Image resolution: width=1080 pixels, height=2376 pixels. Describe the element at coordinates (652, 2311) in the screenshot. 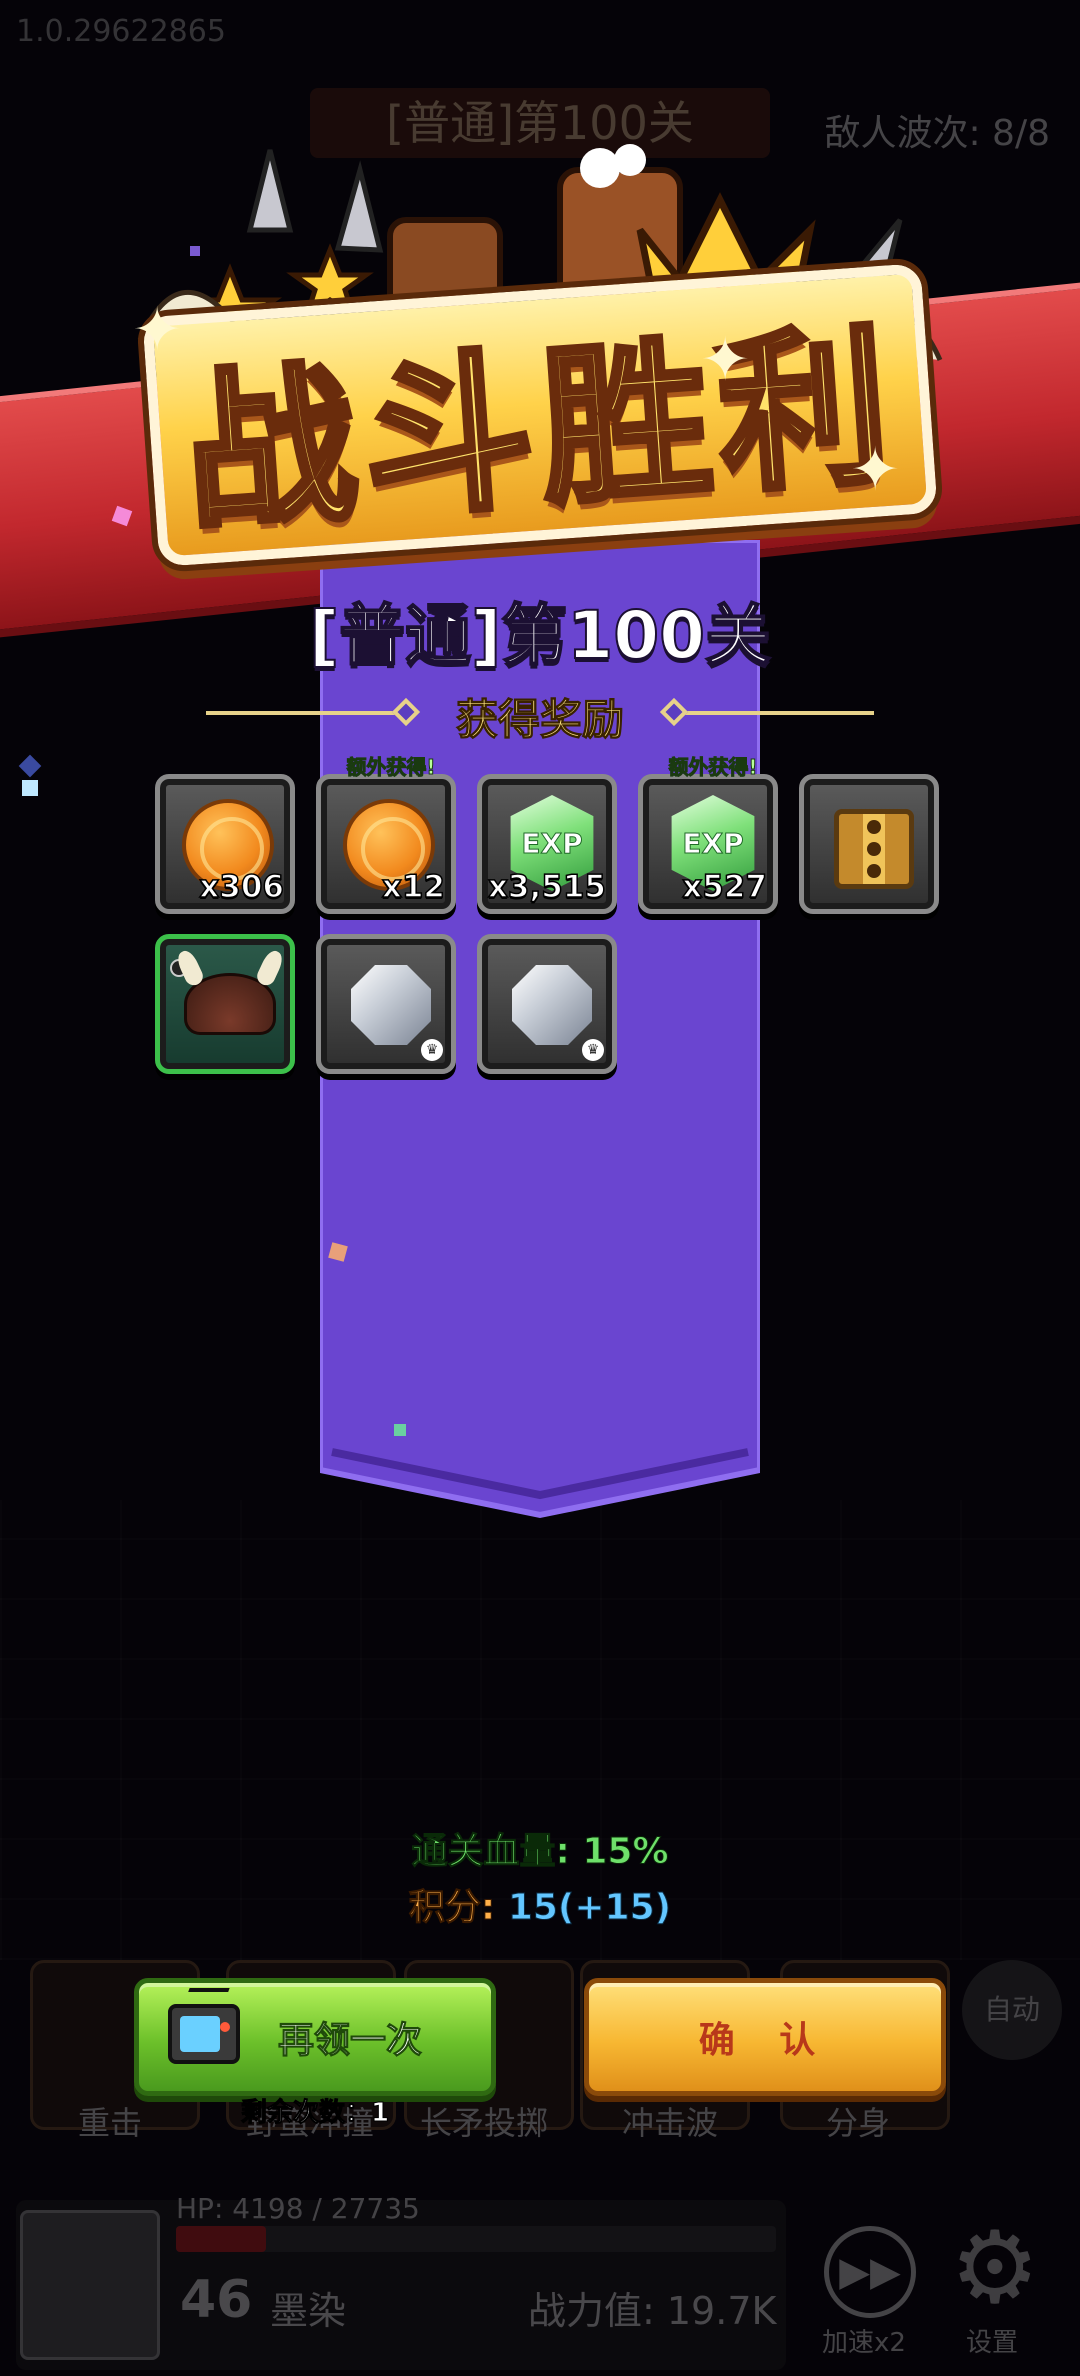

I see `combat-power: 战力值: 19.7K` at that location.